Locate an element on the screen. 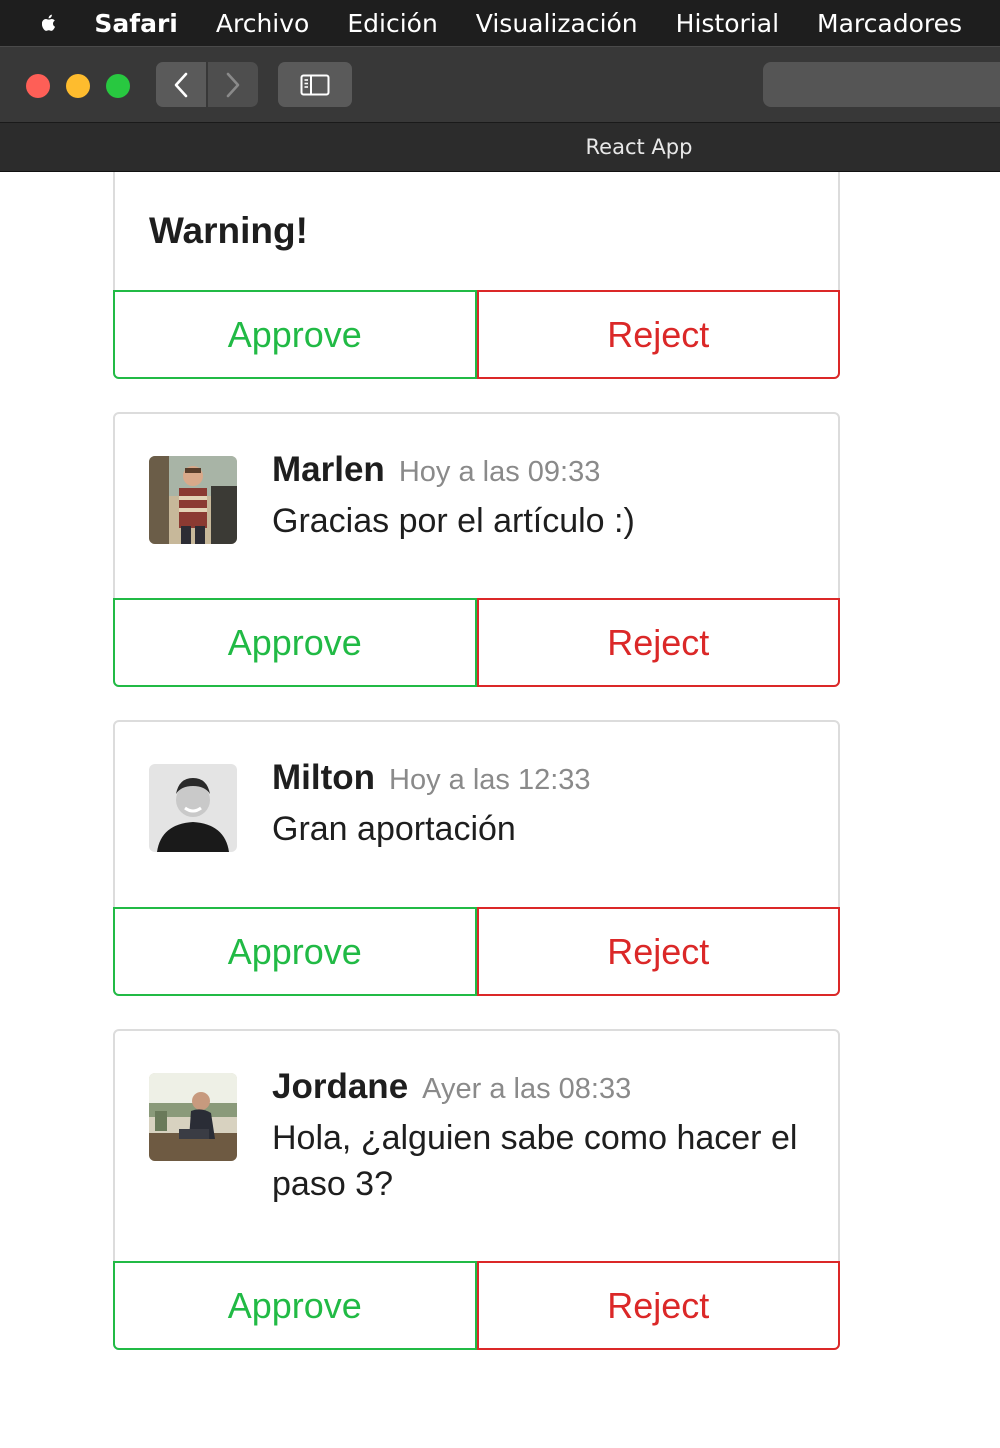 This screenshot has width=1000, height=1448. menu-safari: Safari is located at coordinates (136, 23).